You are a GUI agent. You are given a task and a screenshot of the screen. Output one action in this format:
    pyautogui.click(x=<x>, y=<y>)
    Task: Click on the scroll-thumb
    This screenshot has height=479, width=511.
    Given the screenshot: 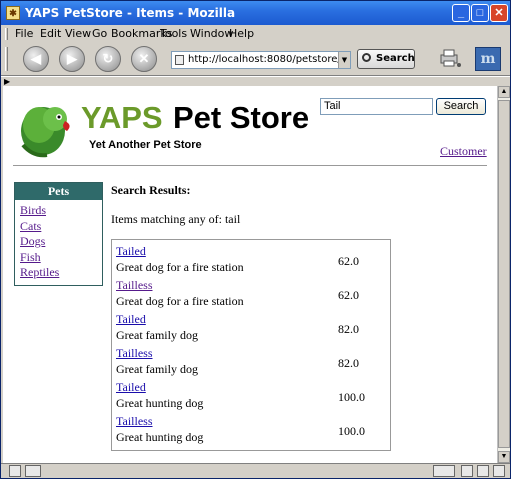 What is the action you would take?
    pyautogui.click(x=504, y=274)
    